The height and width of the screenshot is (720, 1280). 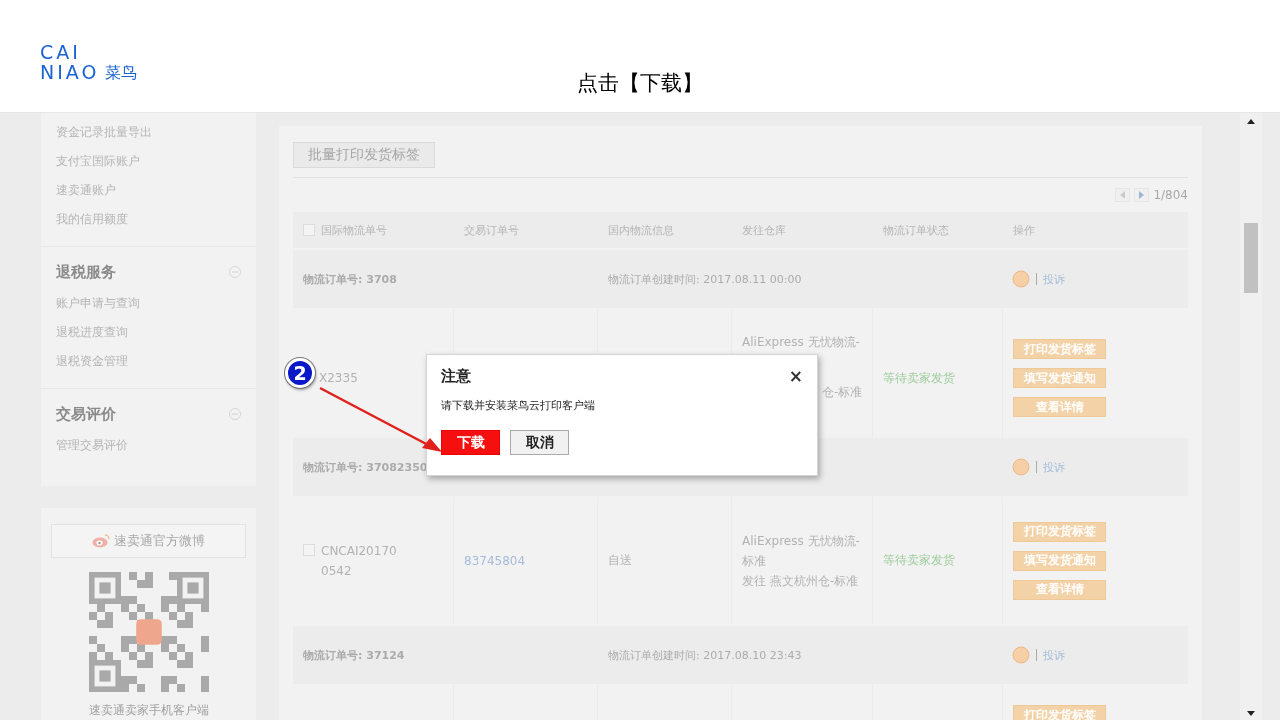 What do you see at coordinates (354, 655) in the screenshot?
I see `order-number: 物流订单号: 37124` at bounding box center [354, 655].